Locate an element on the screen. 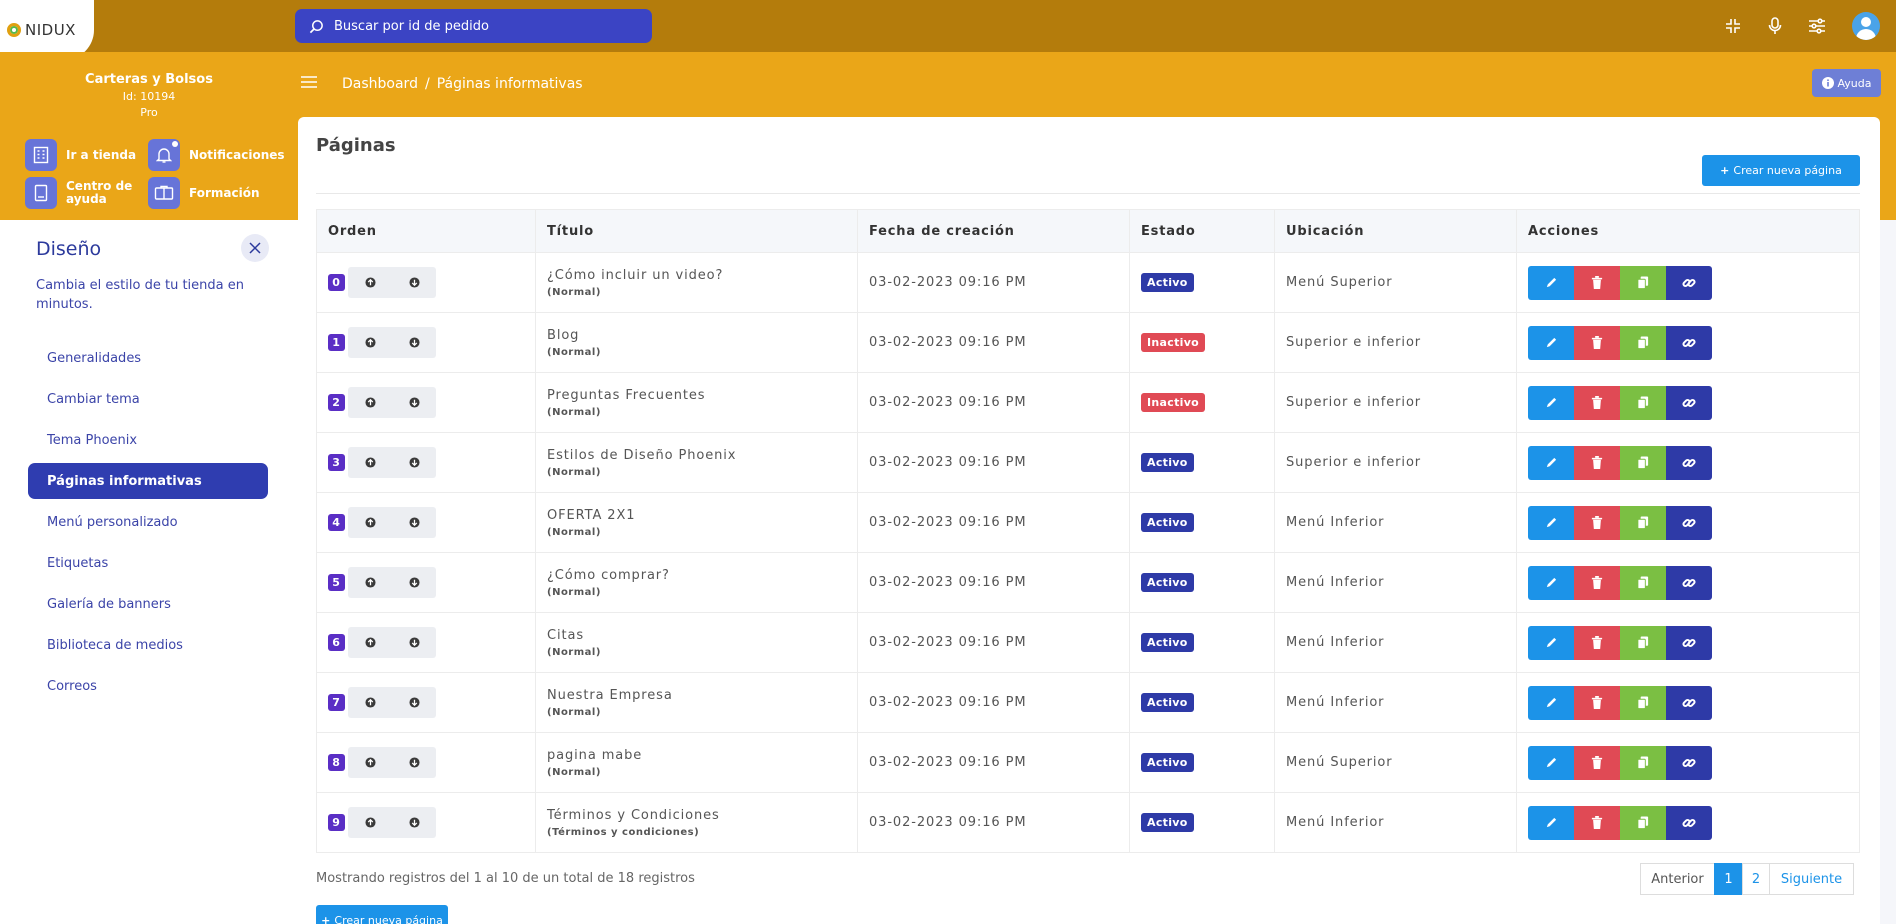 The height and width of the screenshot is (924, 1896). bell-icon is located at coordinates (164, 155).